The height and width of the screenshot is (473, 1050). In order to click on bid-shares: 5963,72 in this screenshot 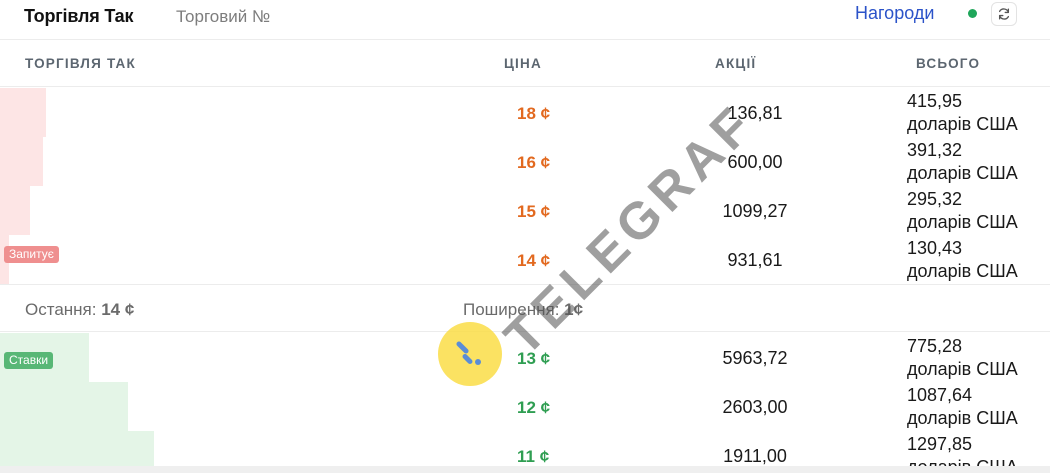, I will do `click(755, 358)`.